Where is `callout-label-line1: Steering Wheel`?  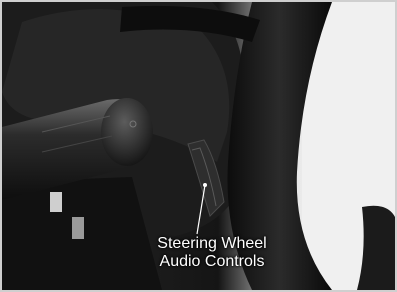
callout-label-line1: Steering Wheel is located at coordinates (212, 243).